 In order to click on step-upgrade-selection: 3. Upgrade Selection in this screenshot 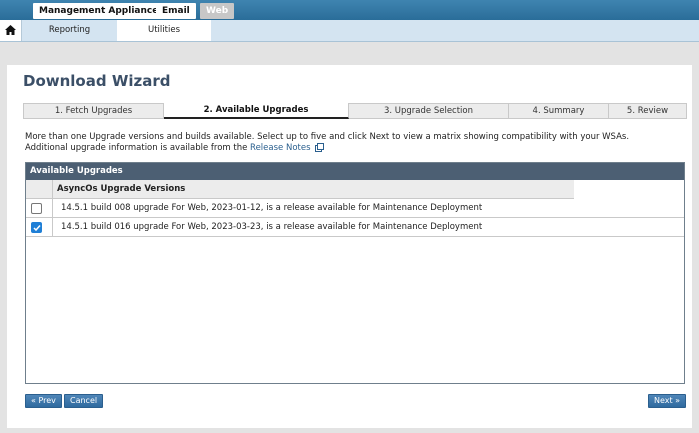, I will do `click(429, 111)`.